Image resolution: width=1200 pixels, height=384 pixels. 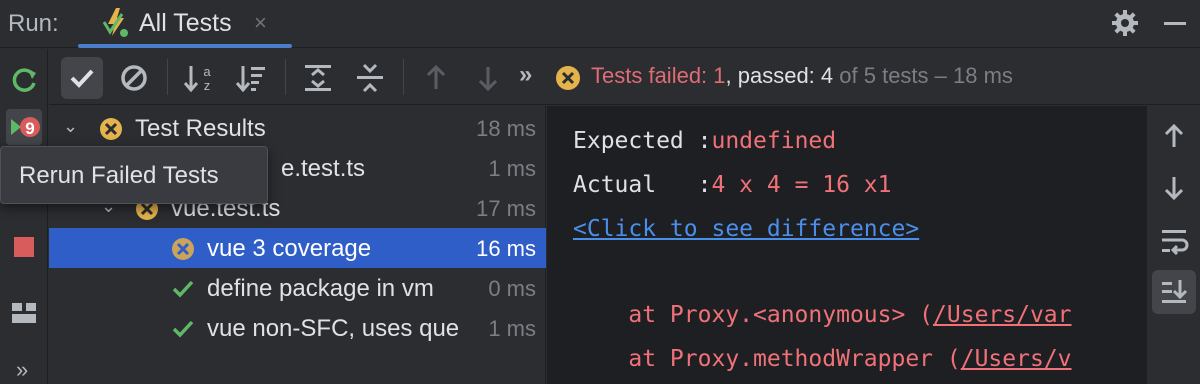 I want to click on status-passed-count: , passed: 4, so click(x=779, y=75).